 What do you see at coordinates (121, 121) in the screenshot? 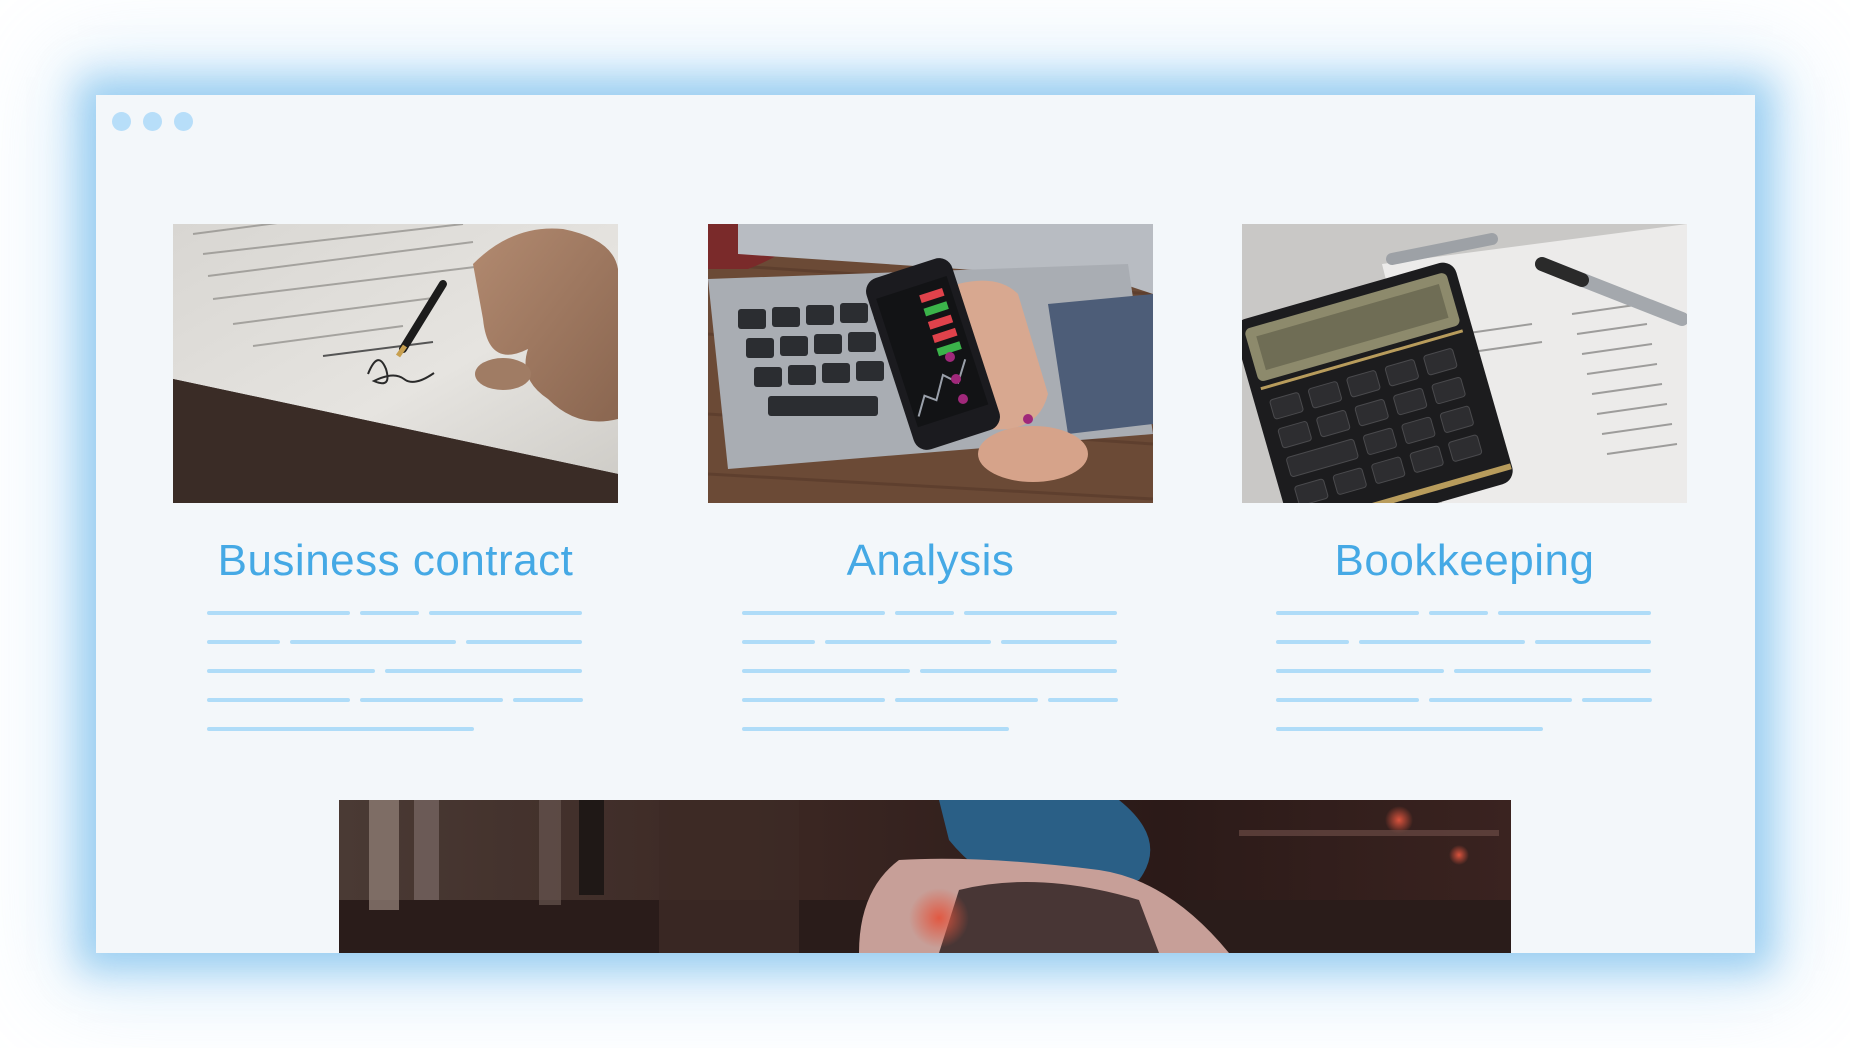
I see `window-dot-close` at bounding box center [121, 121].